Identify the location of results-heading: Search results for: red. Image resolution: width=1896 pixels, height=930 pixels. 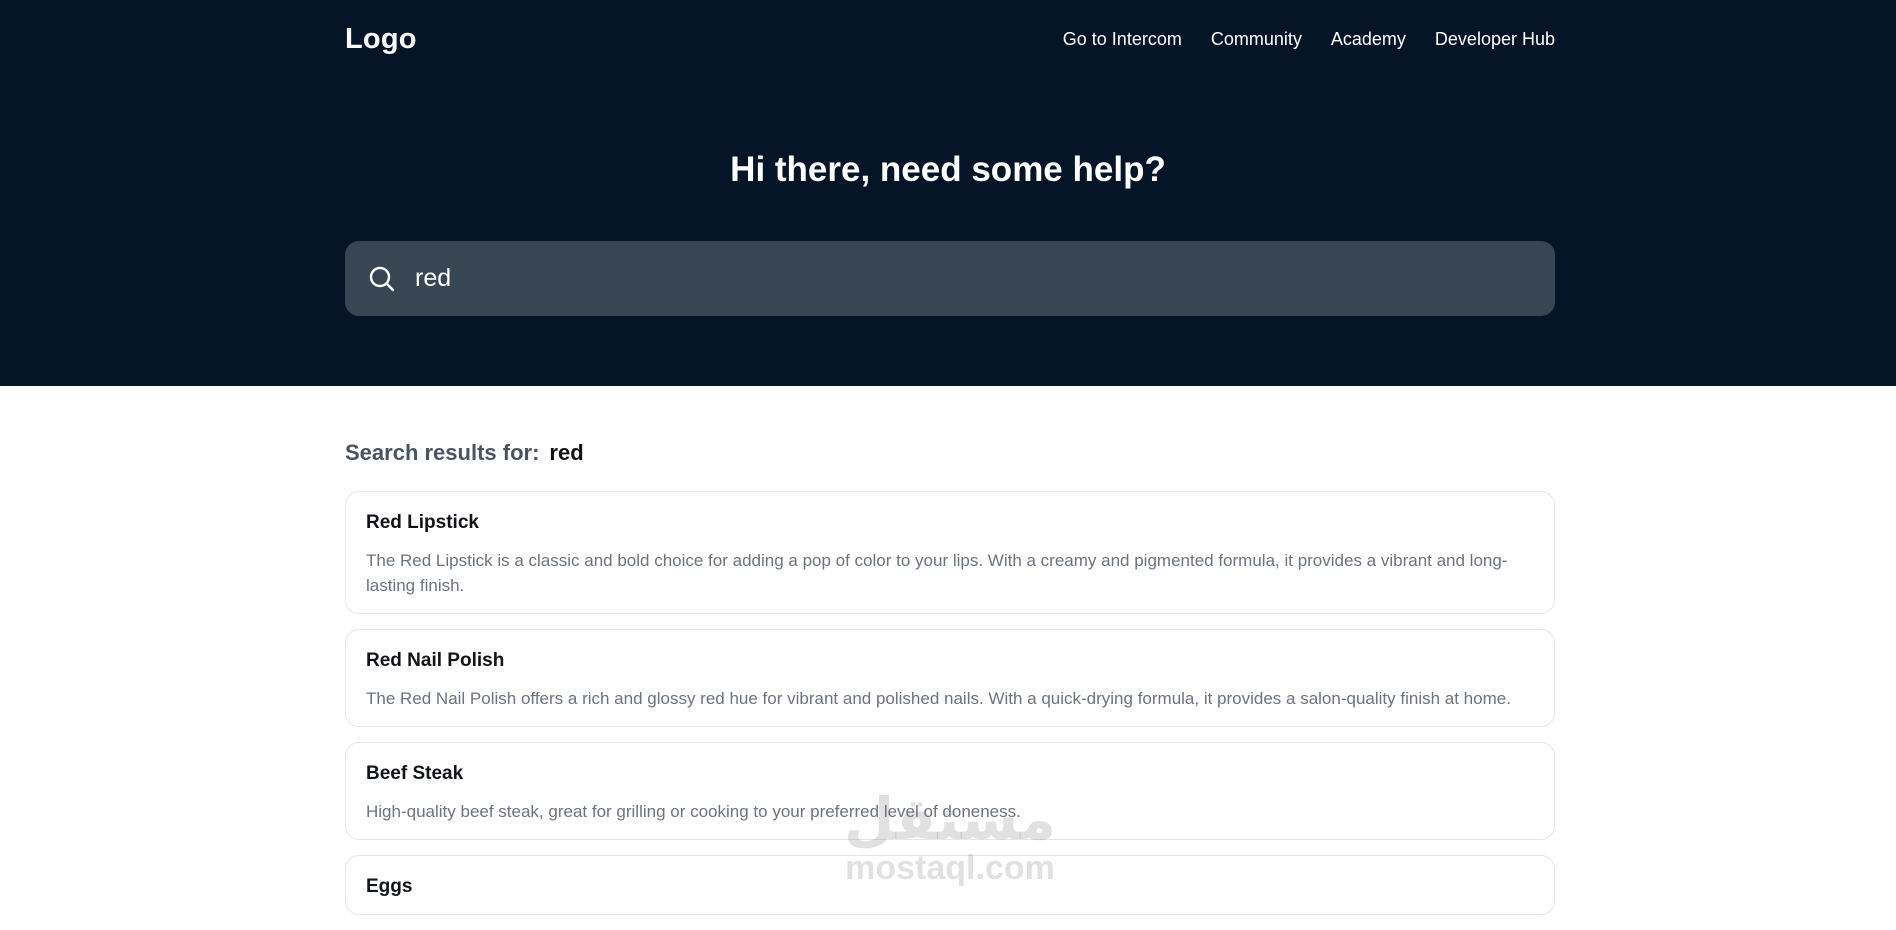
(464, 453).